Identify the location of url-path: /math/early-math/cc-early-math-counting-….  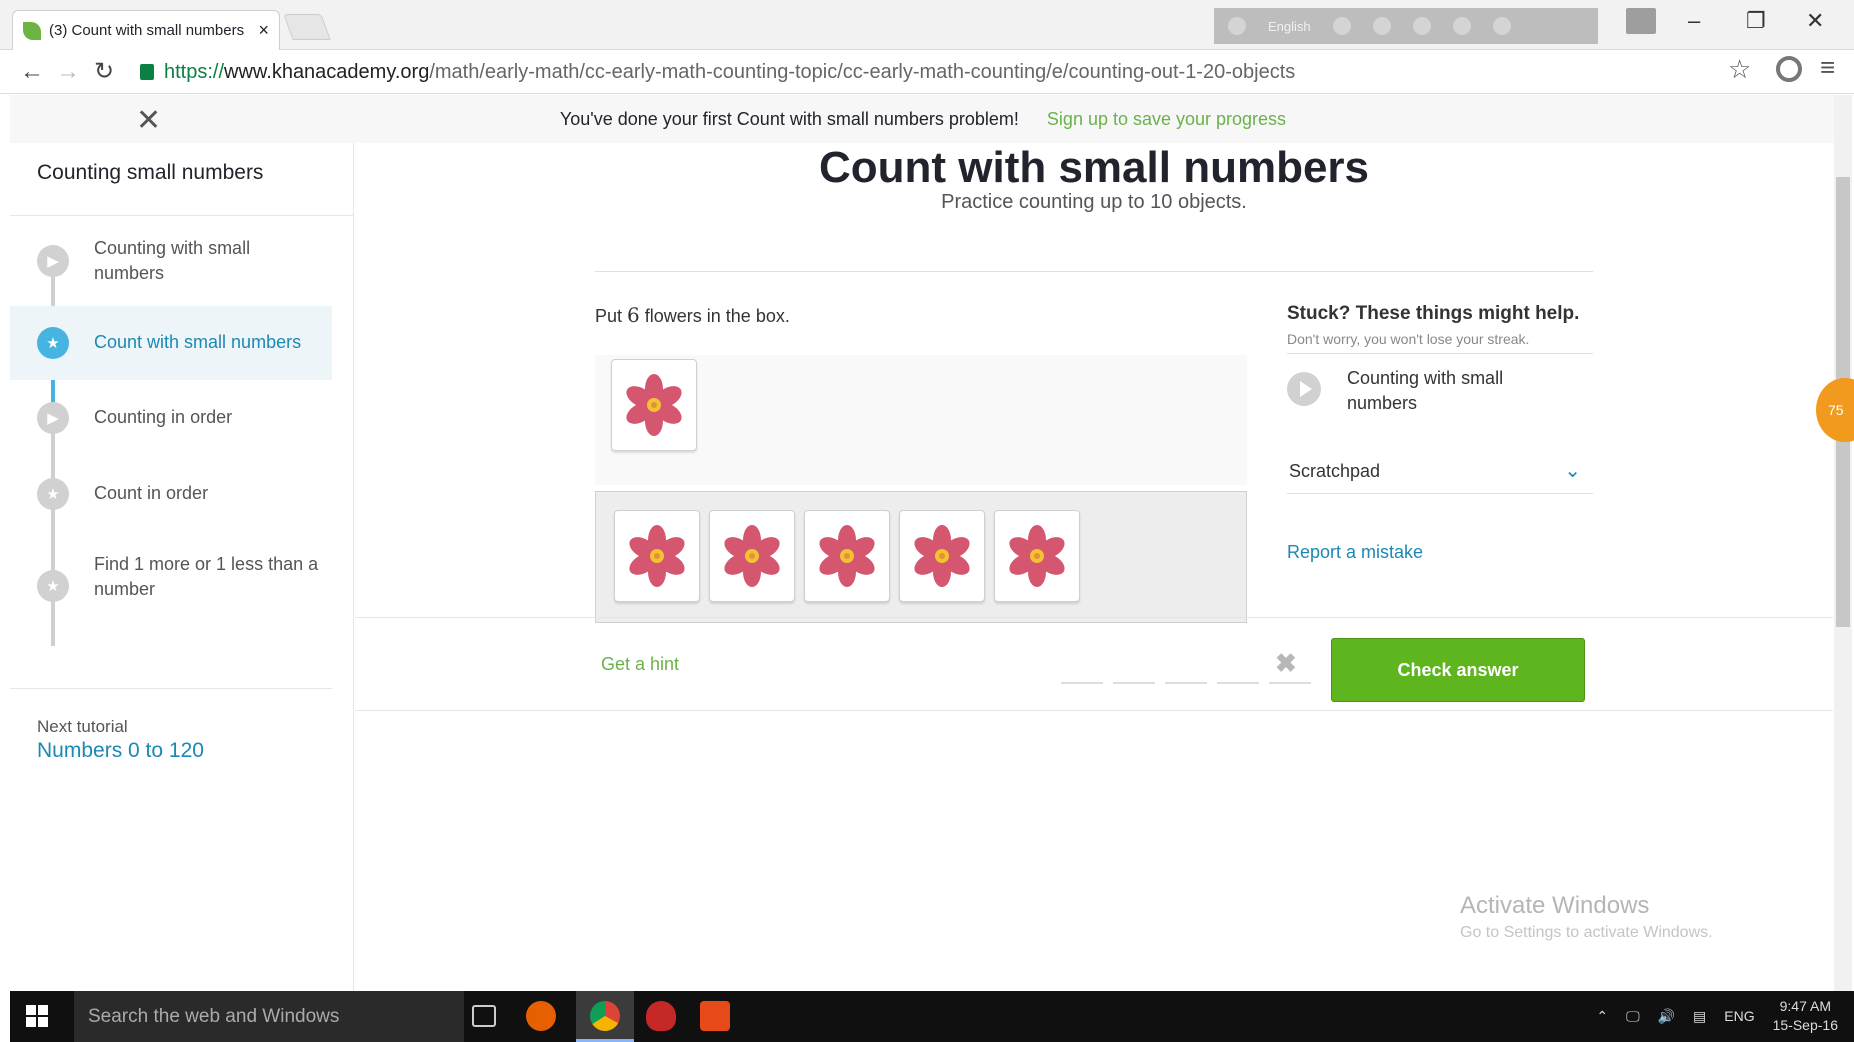
(862, 71).